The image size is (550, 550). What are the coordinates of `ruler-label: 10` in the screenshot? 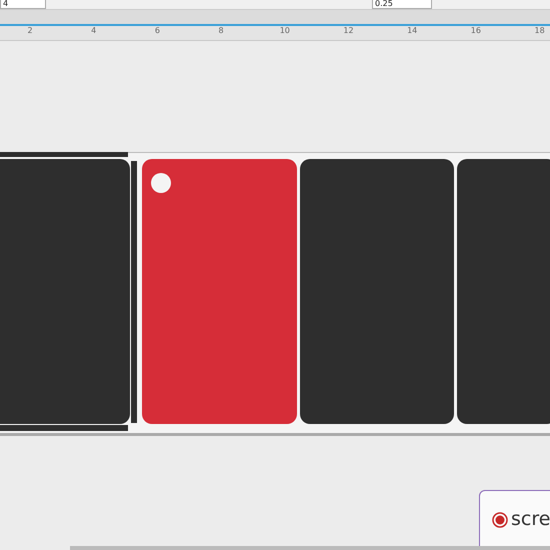 It's located at (285, 30).